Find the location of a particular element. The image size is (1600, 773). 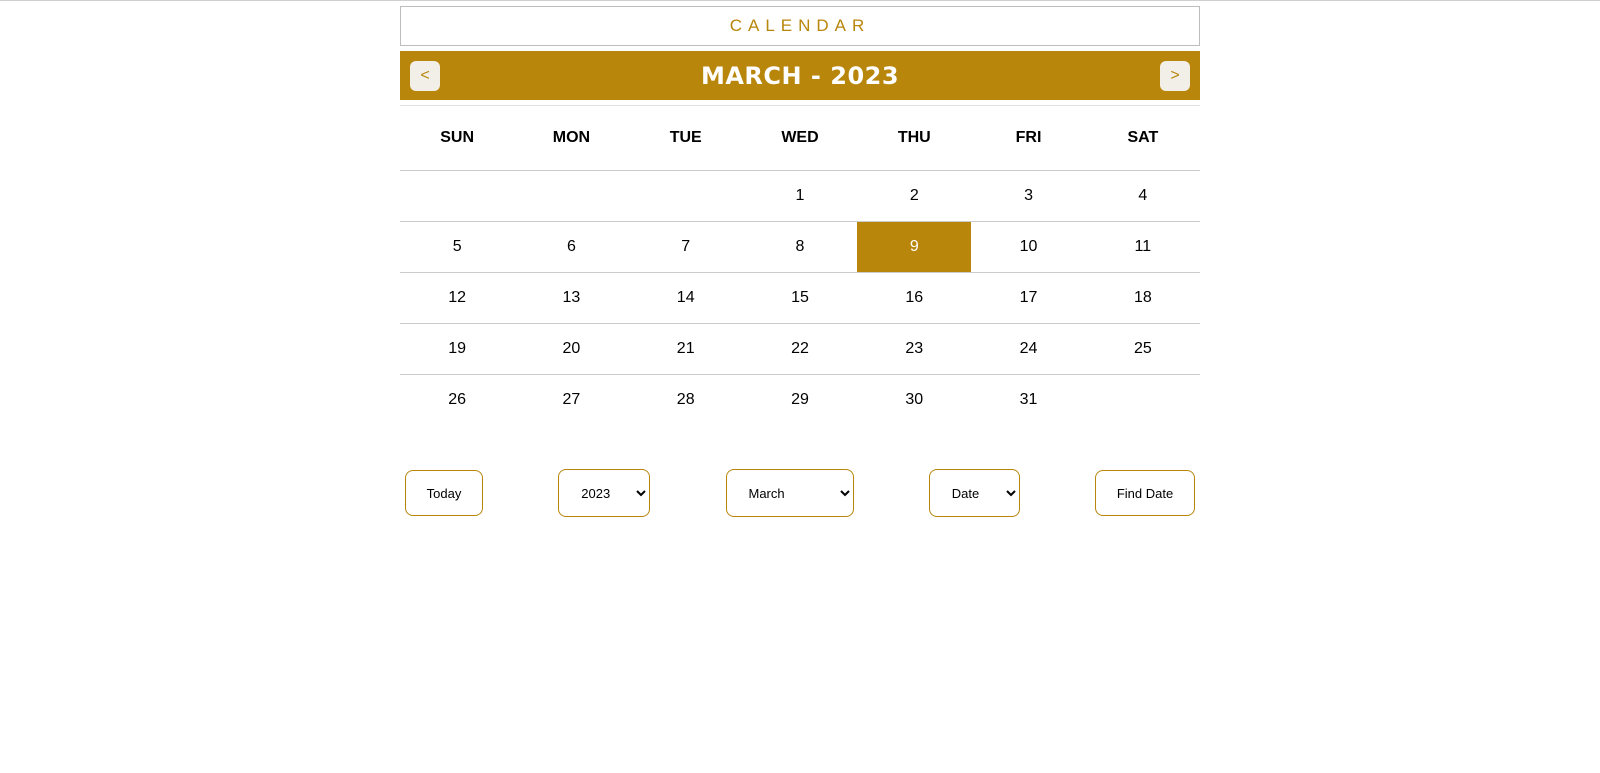

day-cell: 11 is located at coordinates (1142, 247).